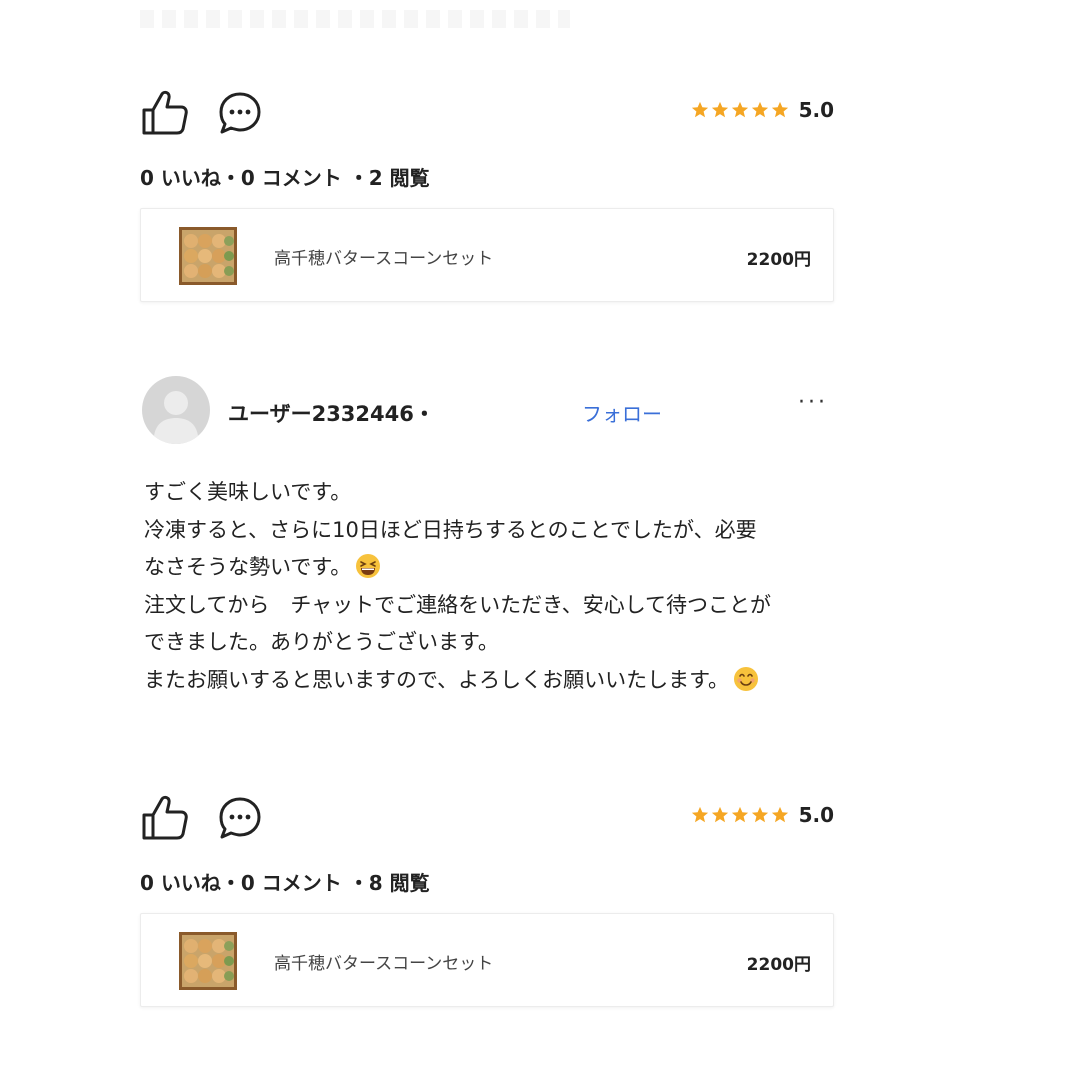 Image resolution: width=1080 pixels, height=1080 pixels. Describe the element at coordinates (813, 402) in the screenshot. I see `more-icon: ···` at that location.